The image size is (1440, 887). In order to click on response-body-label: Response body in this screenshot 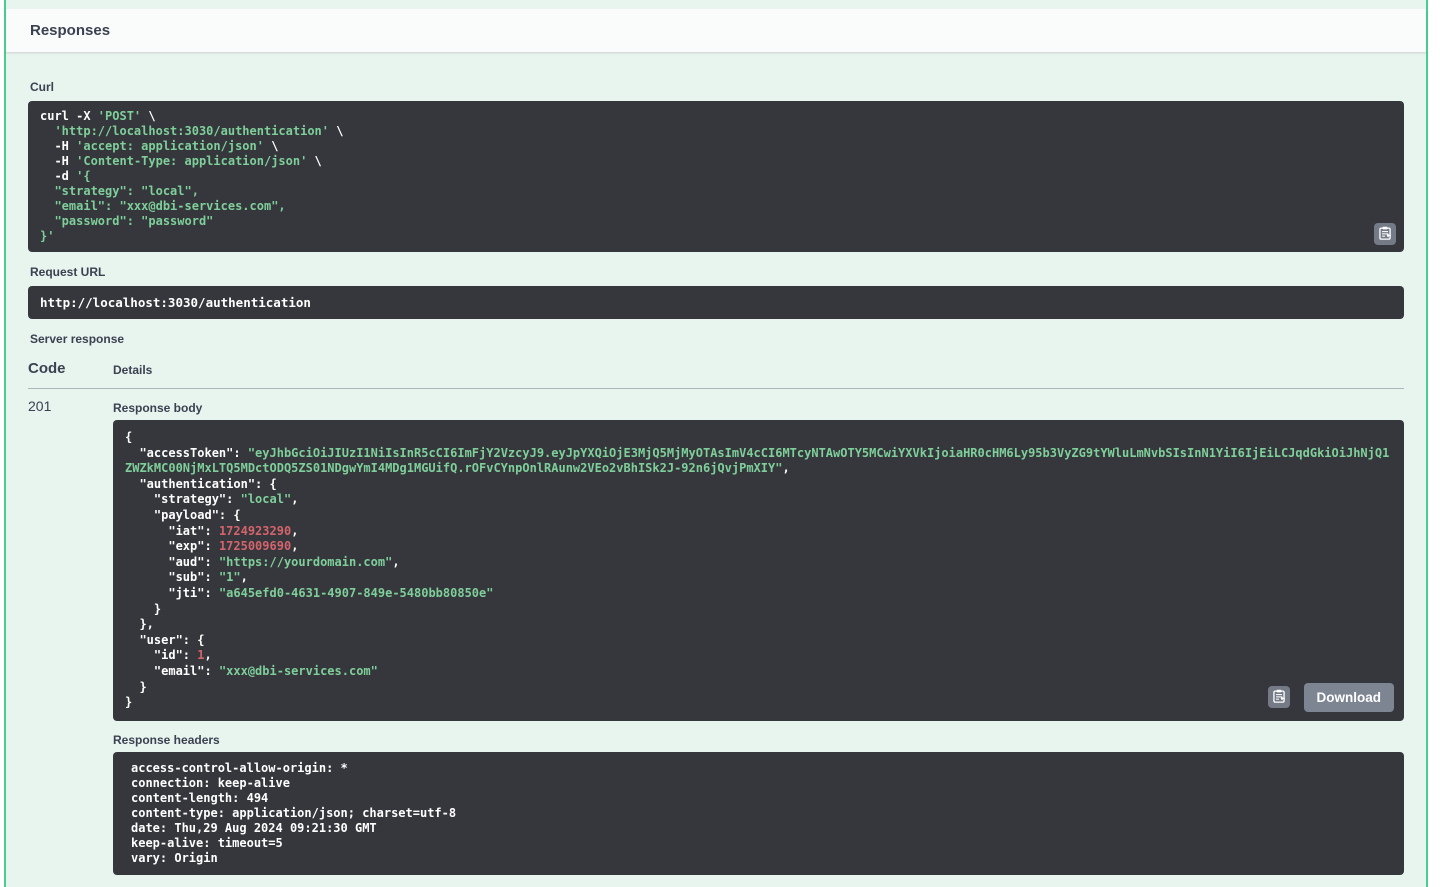, I will do `click(158, 408)`.